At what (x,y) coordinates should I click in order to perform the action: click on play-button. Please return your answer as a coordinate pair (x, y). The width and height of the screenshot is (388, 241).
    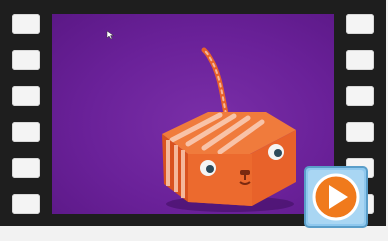
    Looking at the image, I should click on (336, 197).